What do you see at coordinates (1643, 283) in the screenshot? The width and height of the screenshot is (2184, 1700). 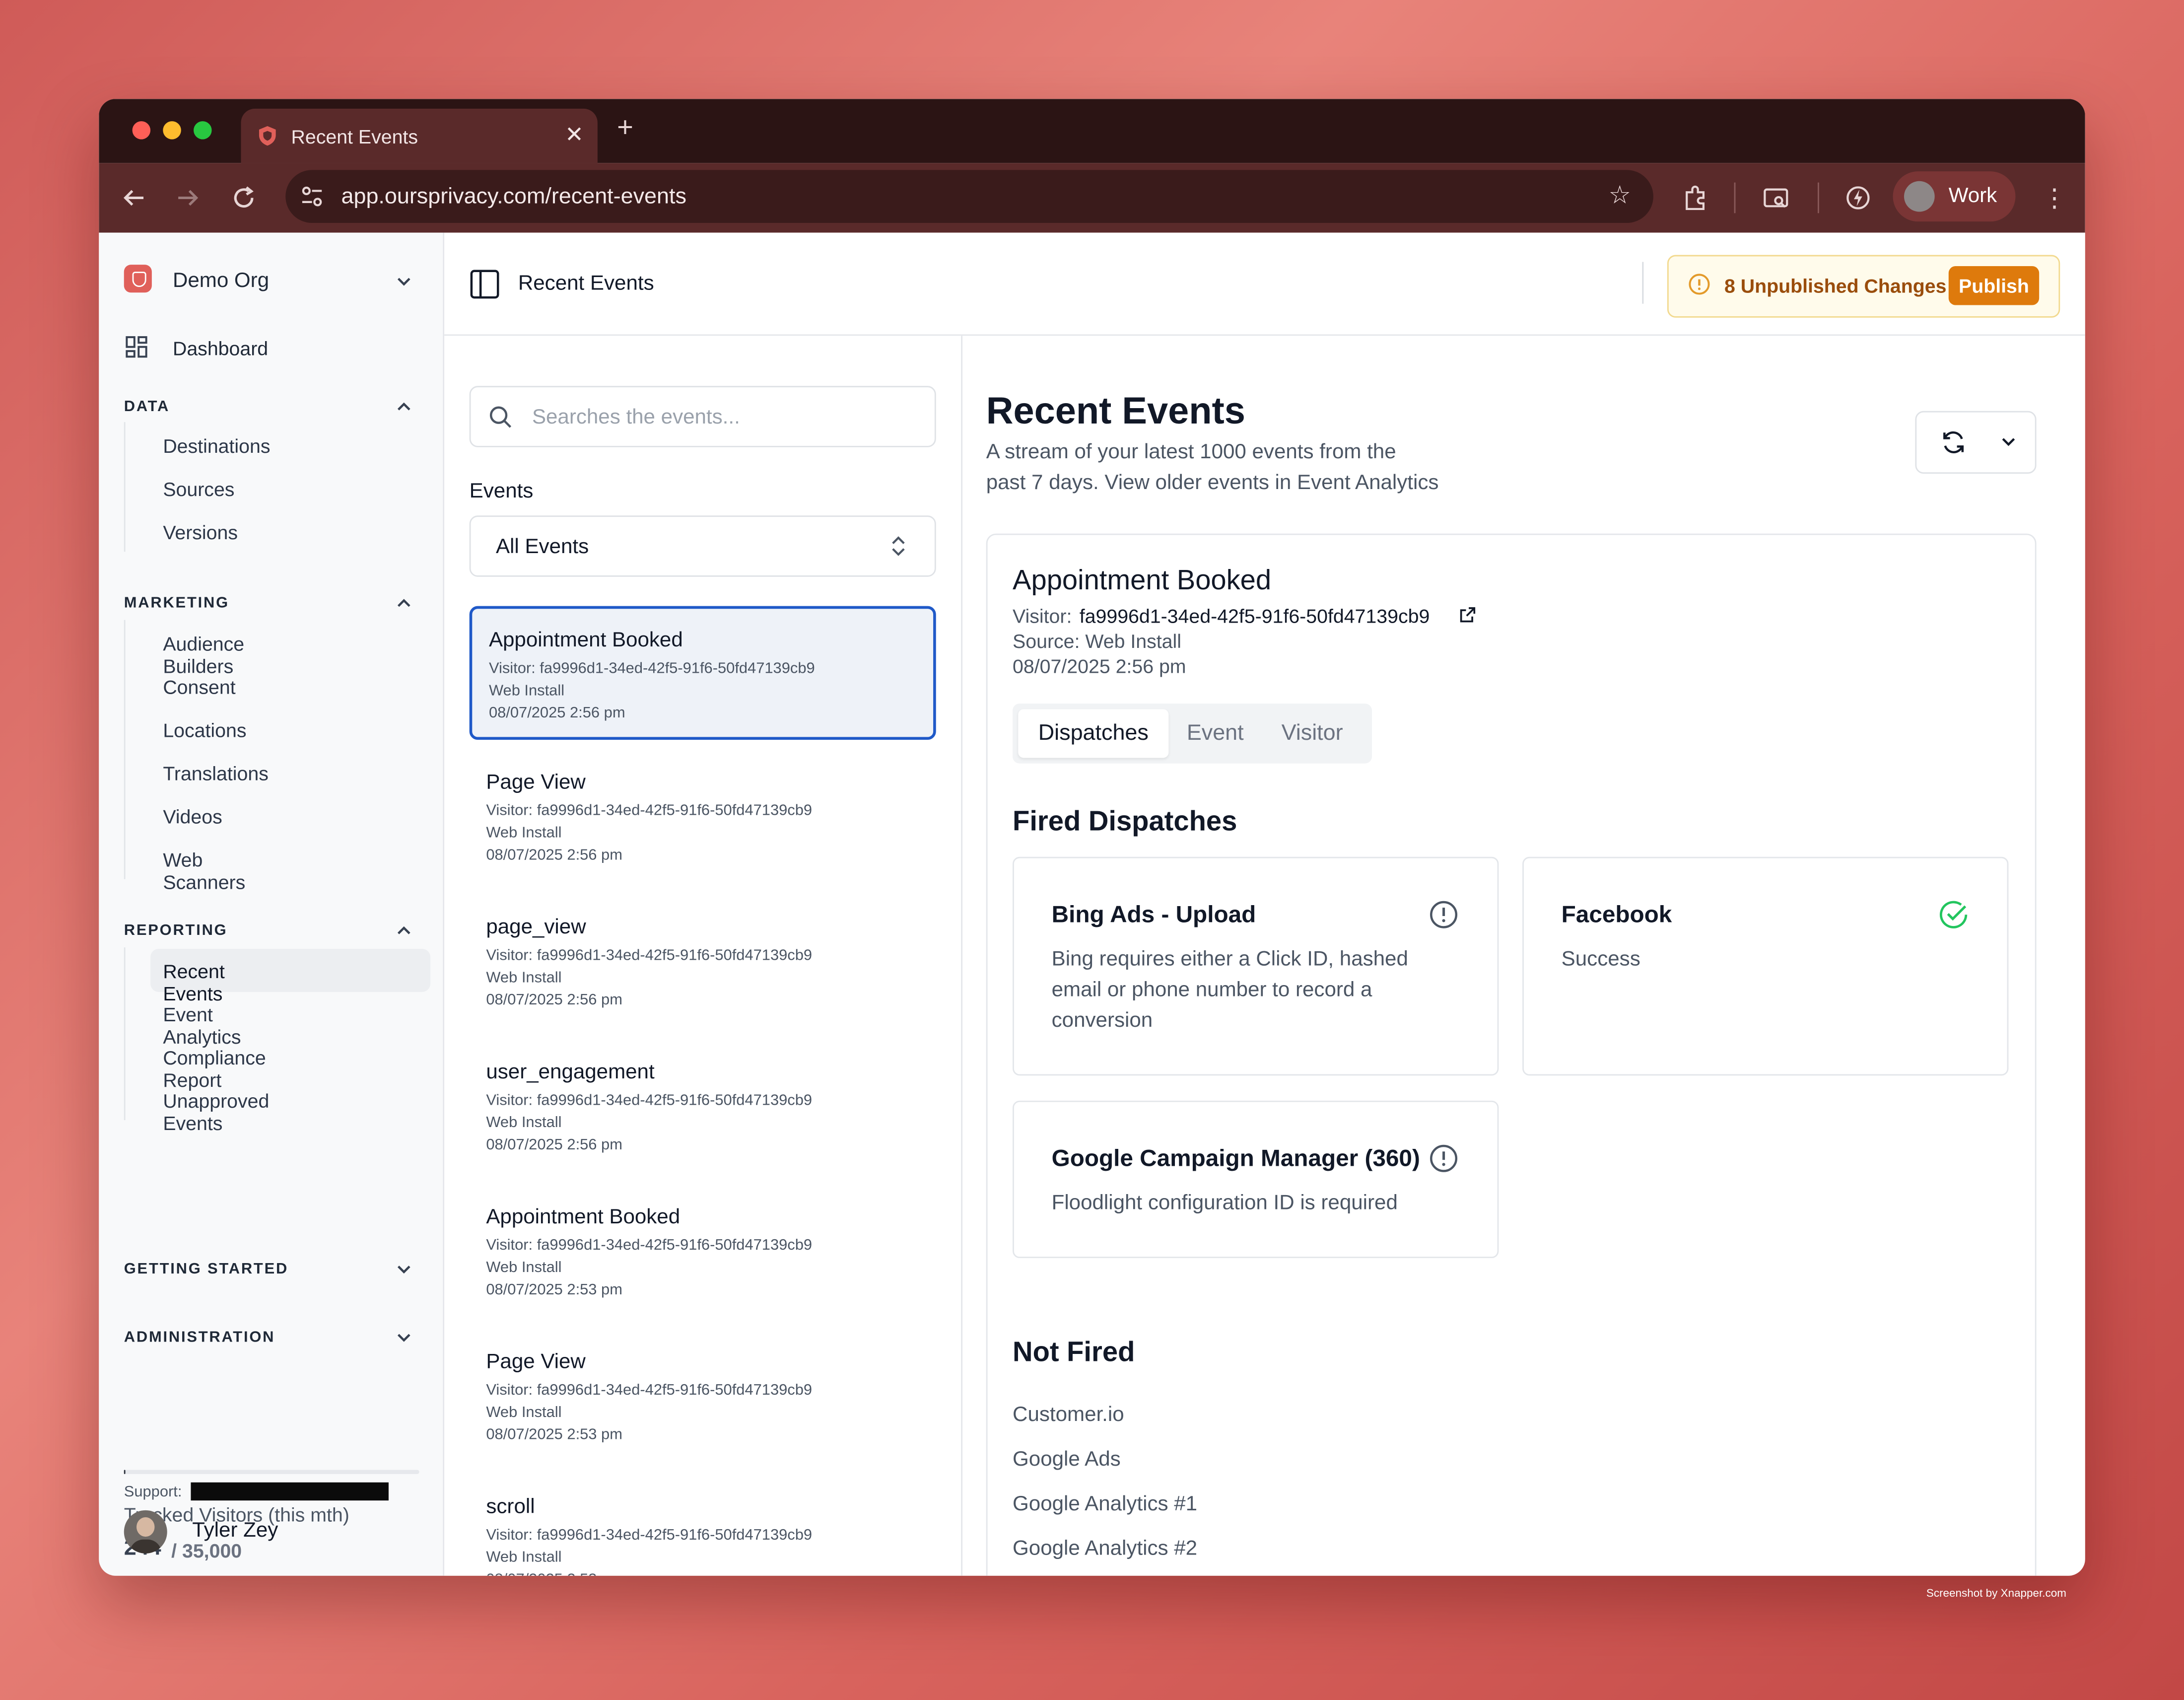 I see `header-divider` at bounding box center [1643, 283].